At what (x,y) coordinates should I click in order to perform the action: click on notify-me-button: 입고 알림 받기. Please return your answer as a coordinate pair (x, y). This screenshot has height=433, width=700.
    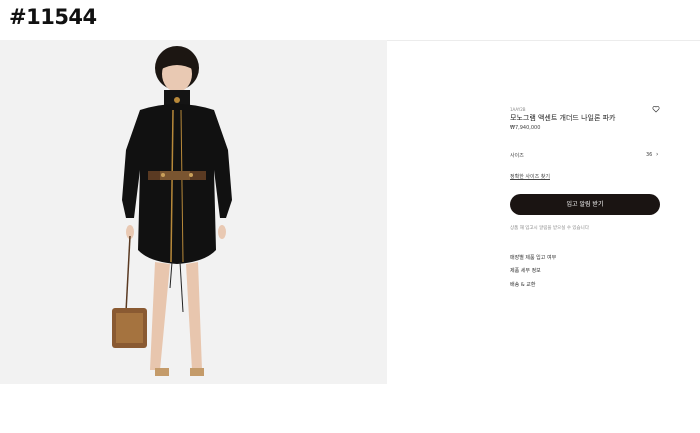
    Looking at the image, I should click on (585, 204).